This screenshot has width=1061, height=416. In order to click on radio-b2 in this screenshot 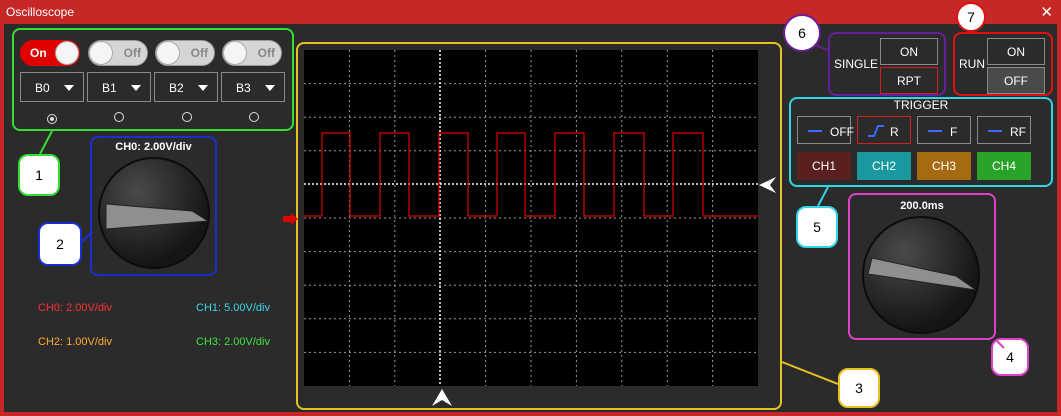, I will do `click(187, 117)`.